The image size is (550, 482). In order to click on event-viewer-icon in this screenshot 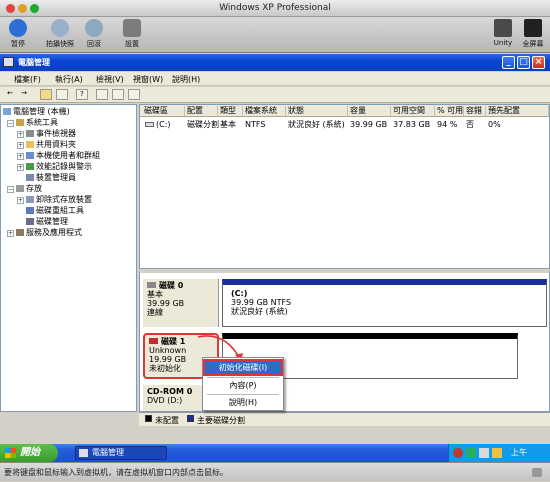, I will do `click(30, 133)`.